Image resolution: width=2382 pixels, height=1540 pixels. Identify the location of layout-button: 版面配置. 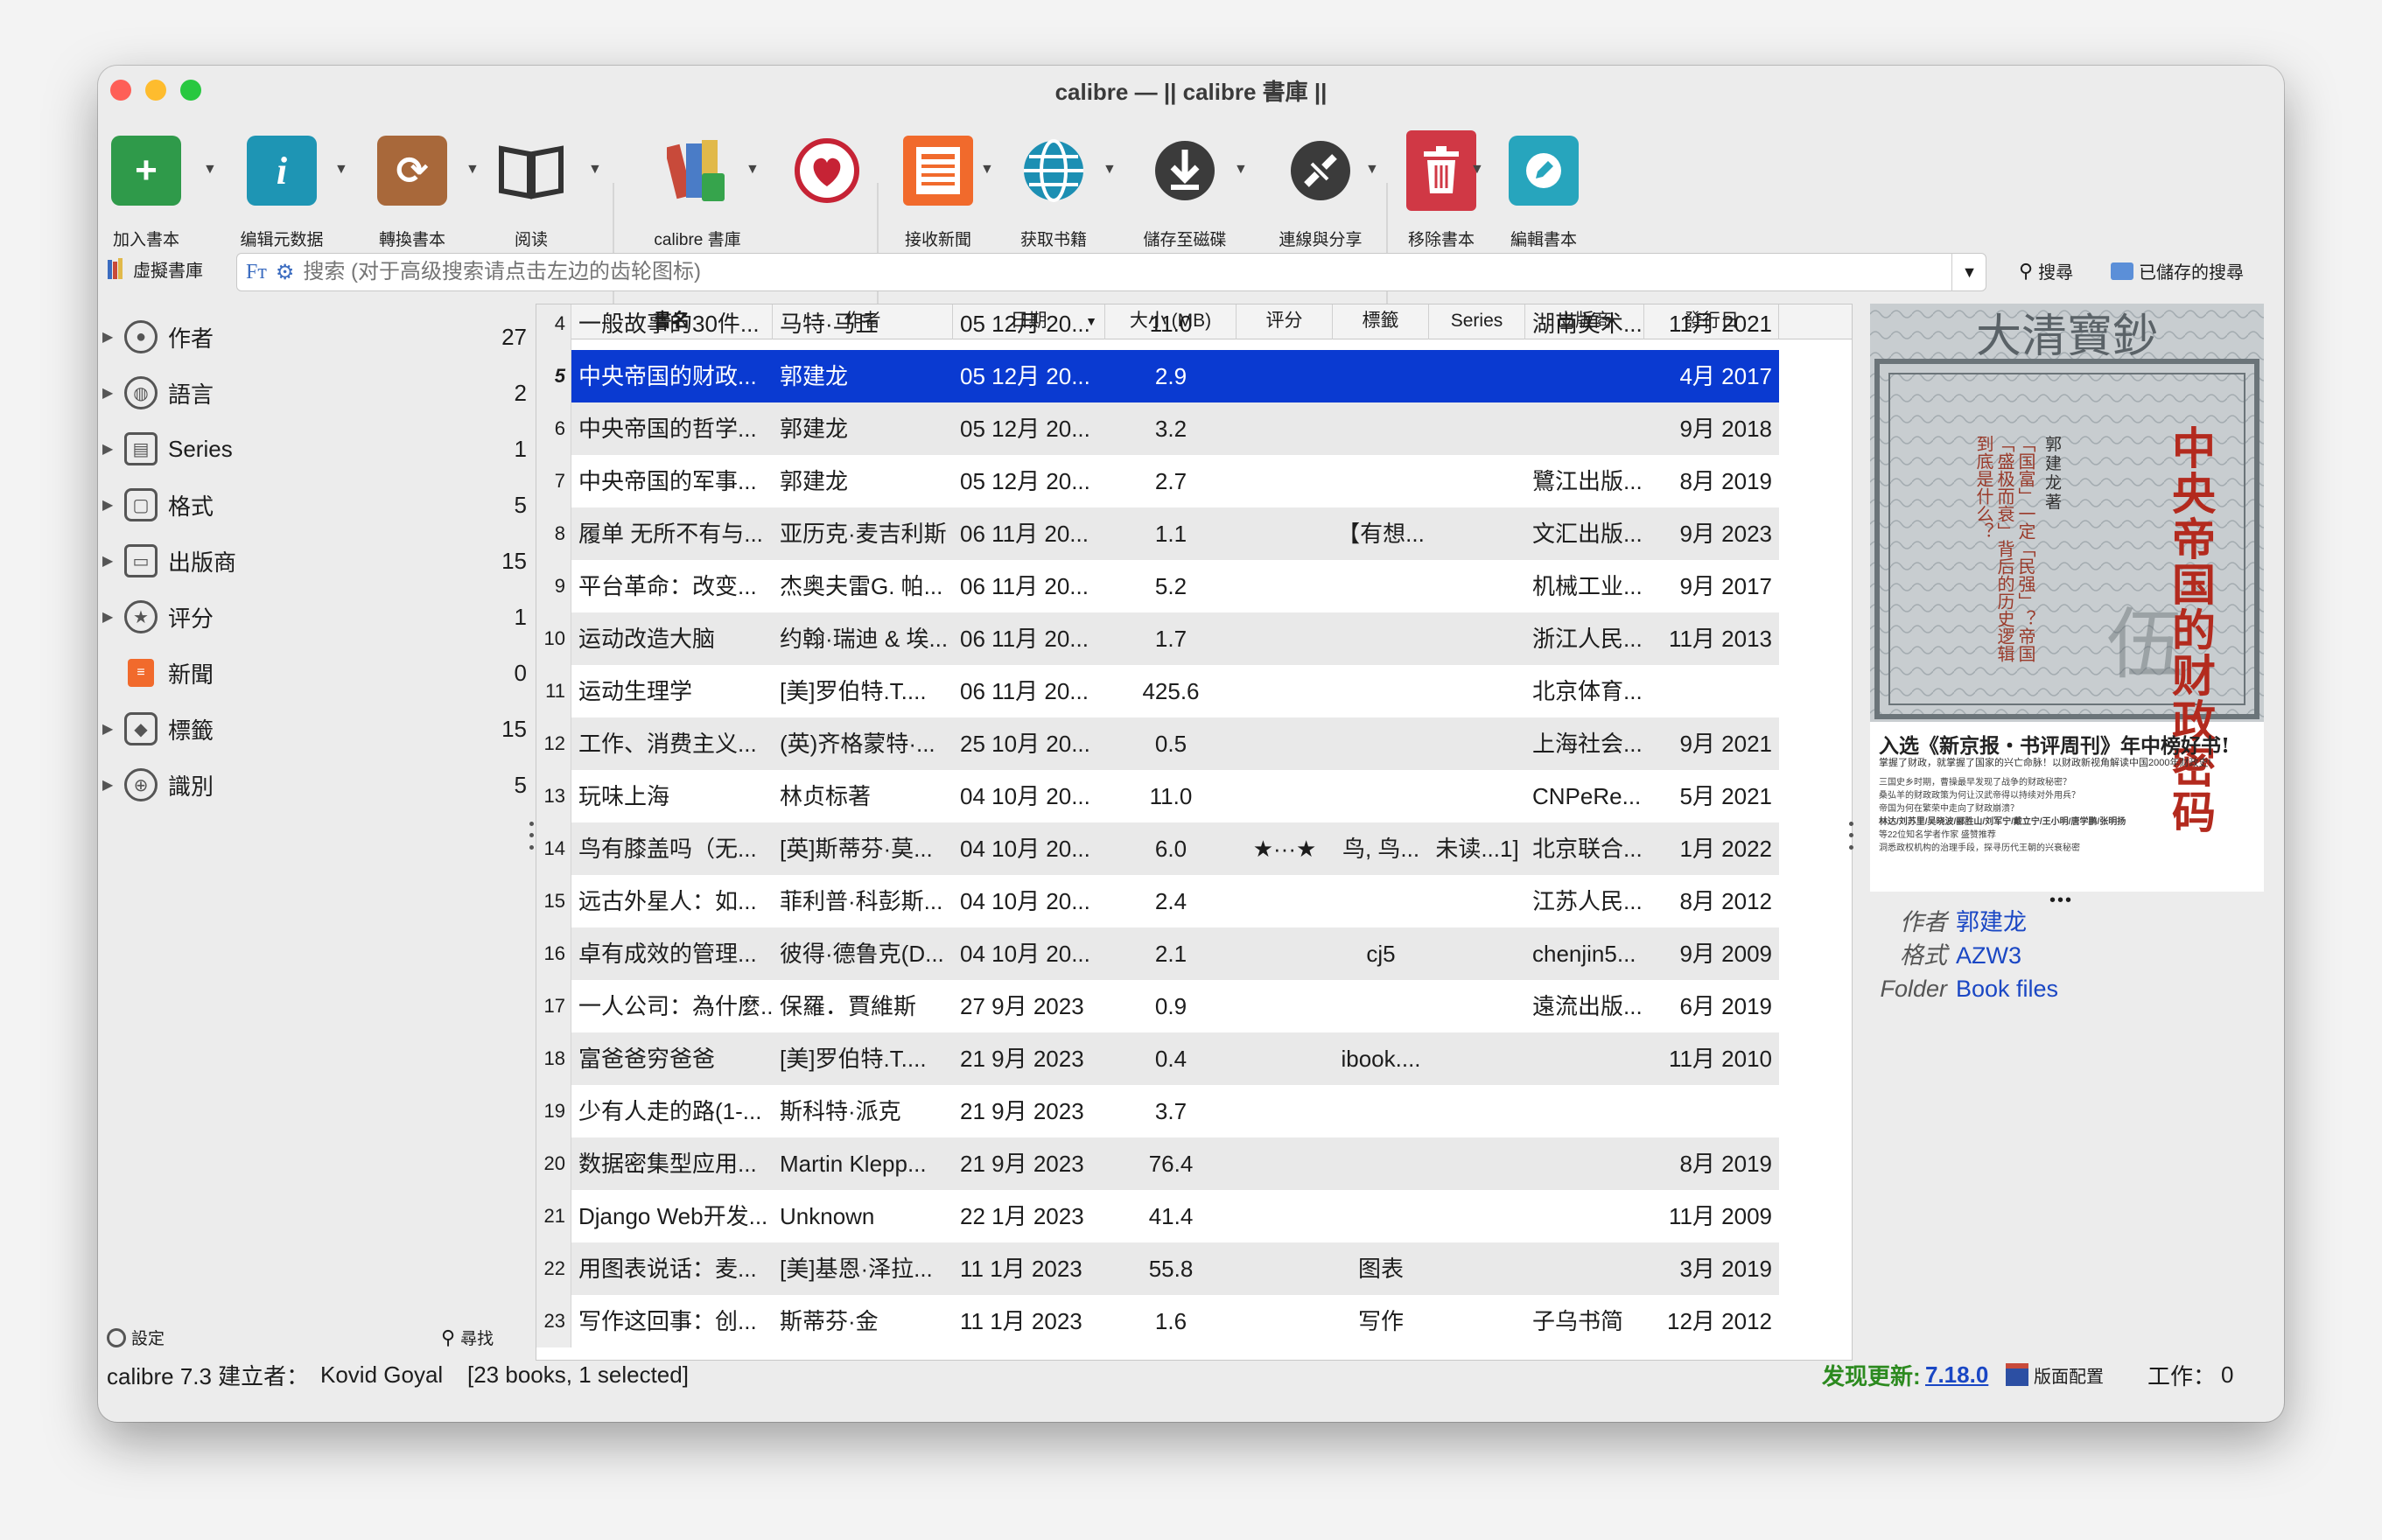
(2055, 1375).